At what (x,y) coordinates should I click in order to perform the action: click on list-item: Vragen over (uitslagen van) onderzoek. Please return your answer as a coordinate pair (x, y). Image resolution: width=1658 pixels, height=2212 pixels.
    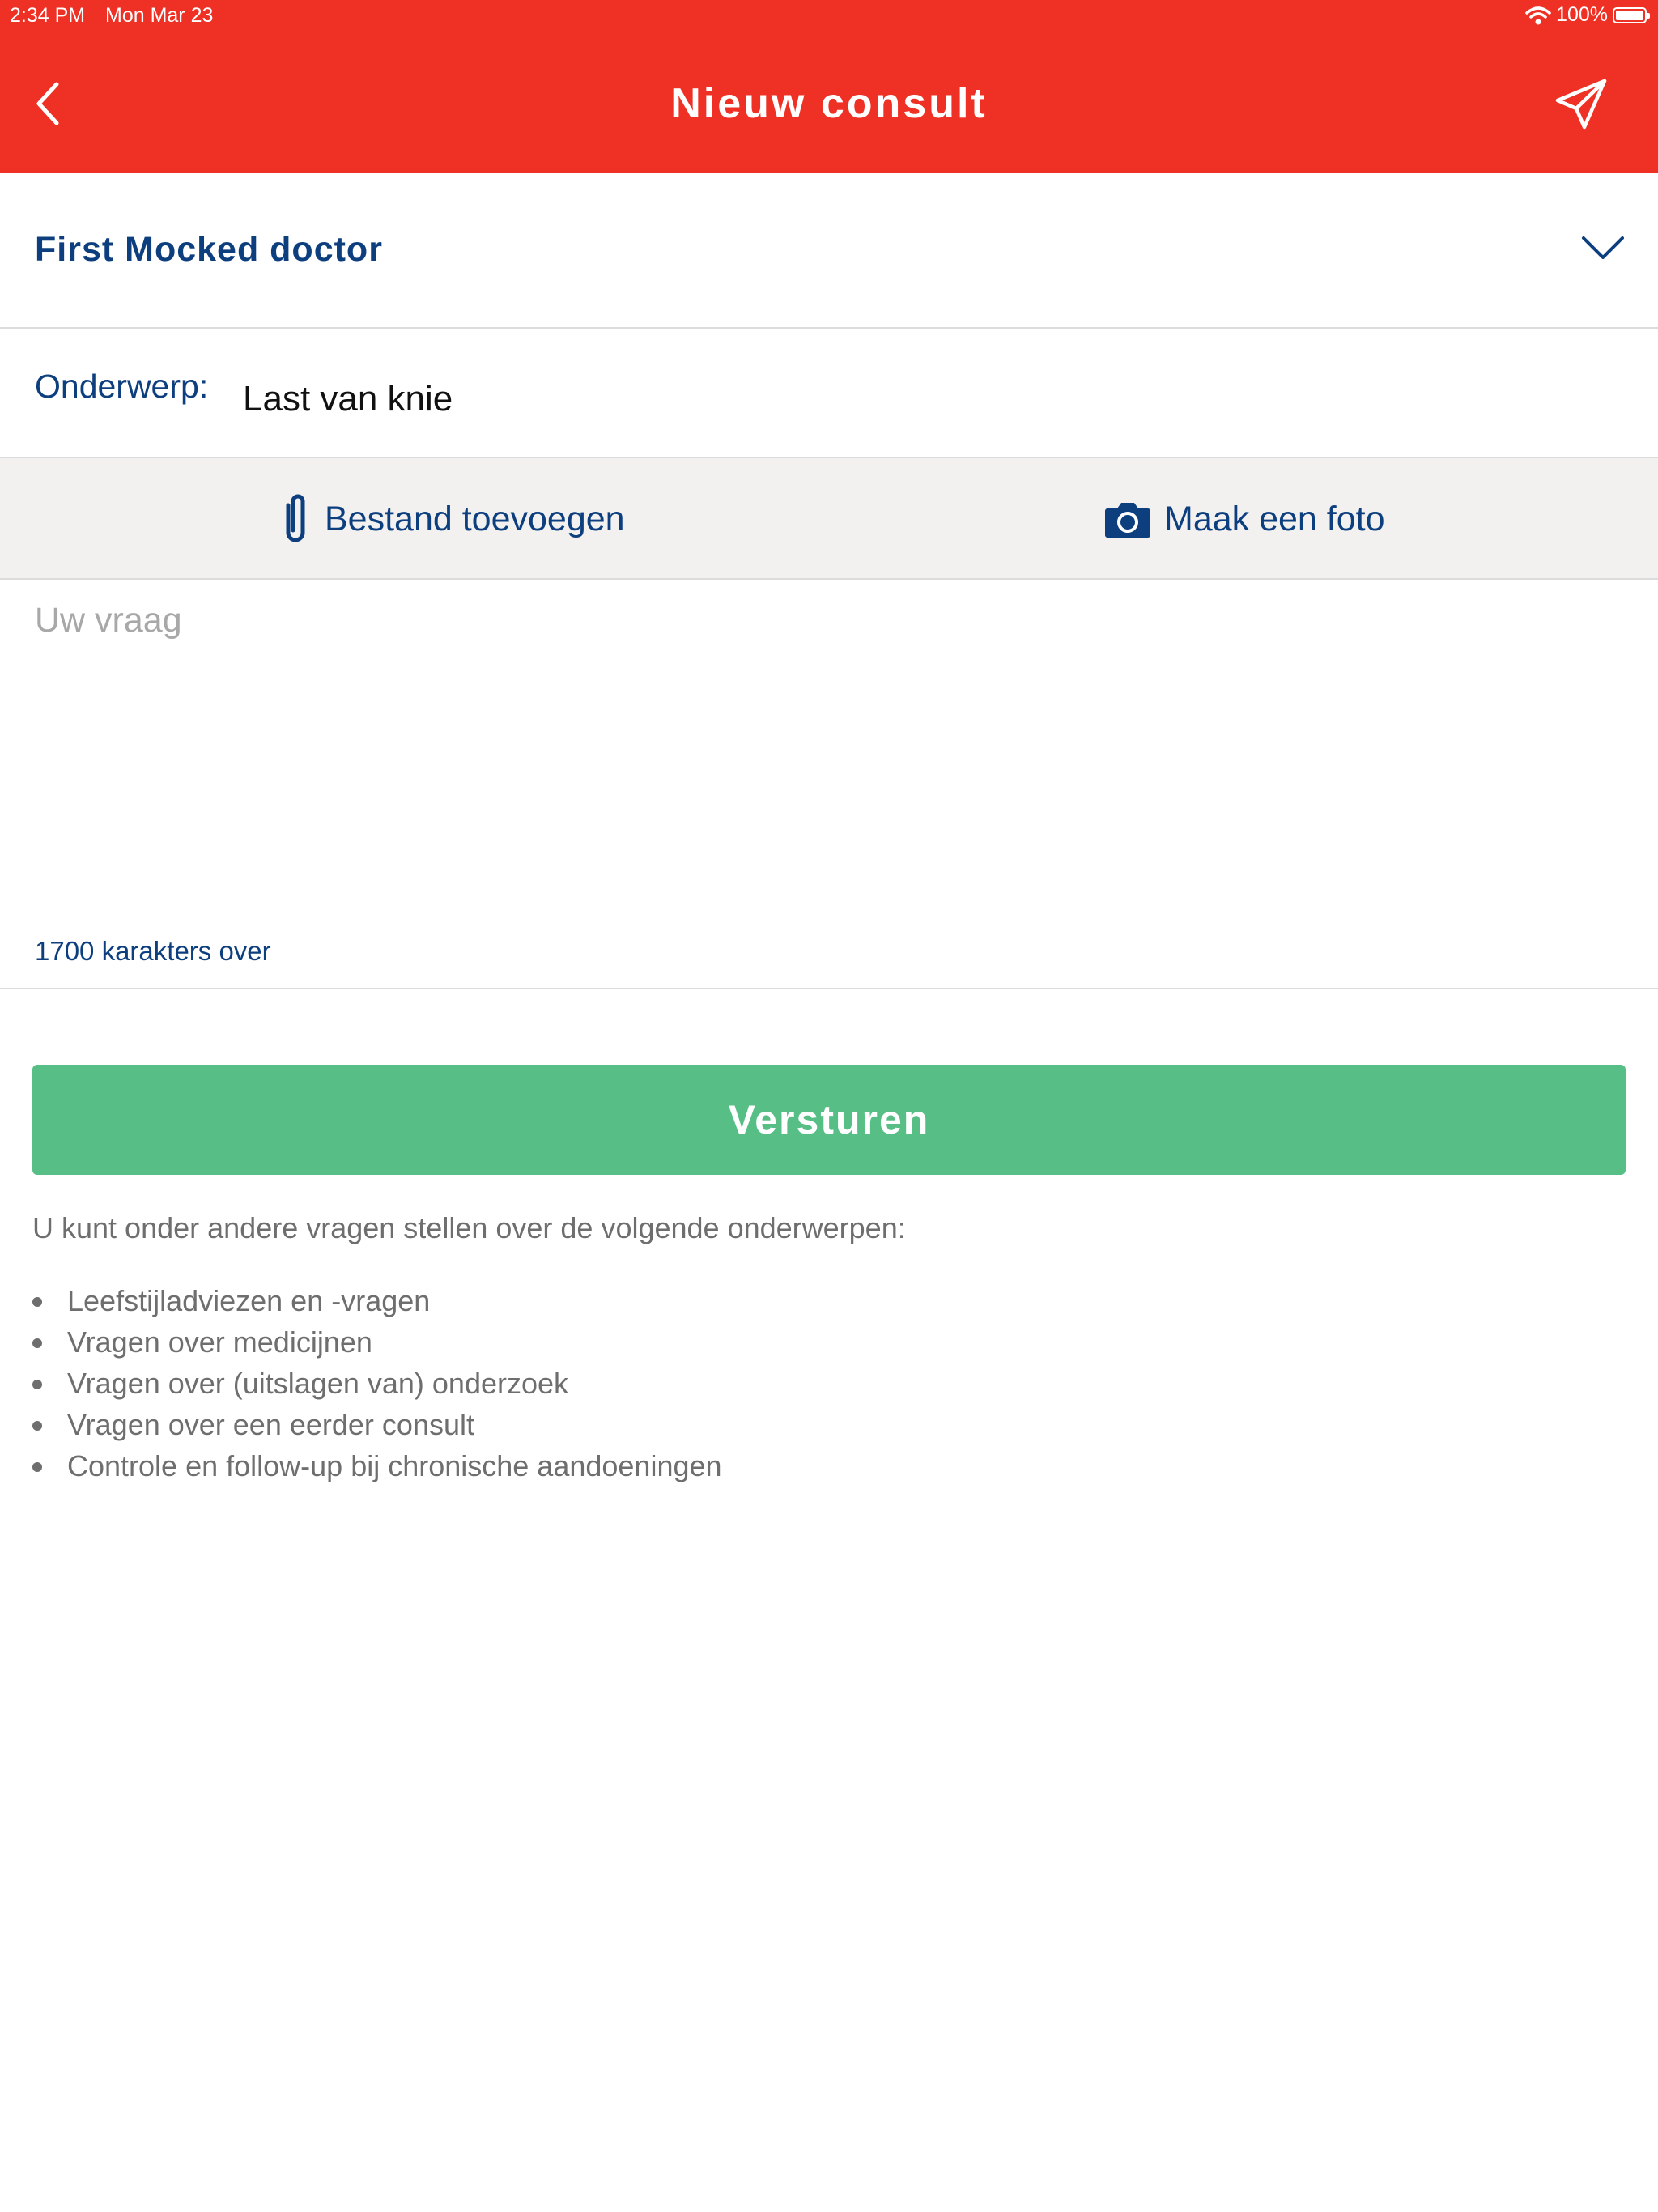
    Looking at the image, I should click on (377, 1386).